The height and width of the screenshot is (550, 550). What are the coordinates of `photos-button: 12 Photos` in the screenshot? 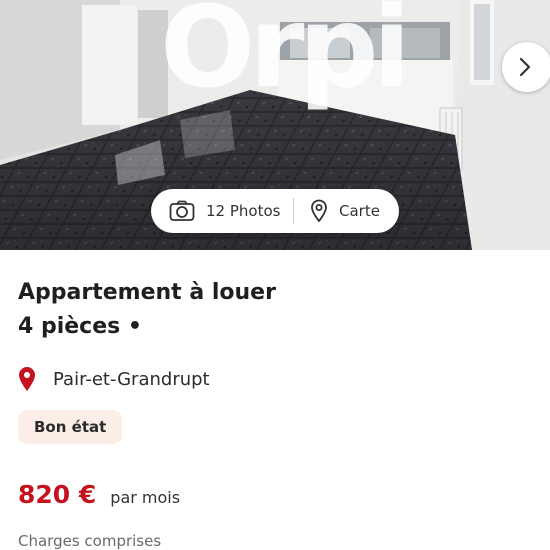 It's located at (222, 211).